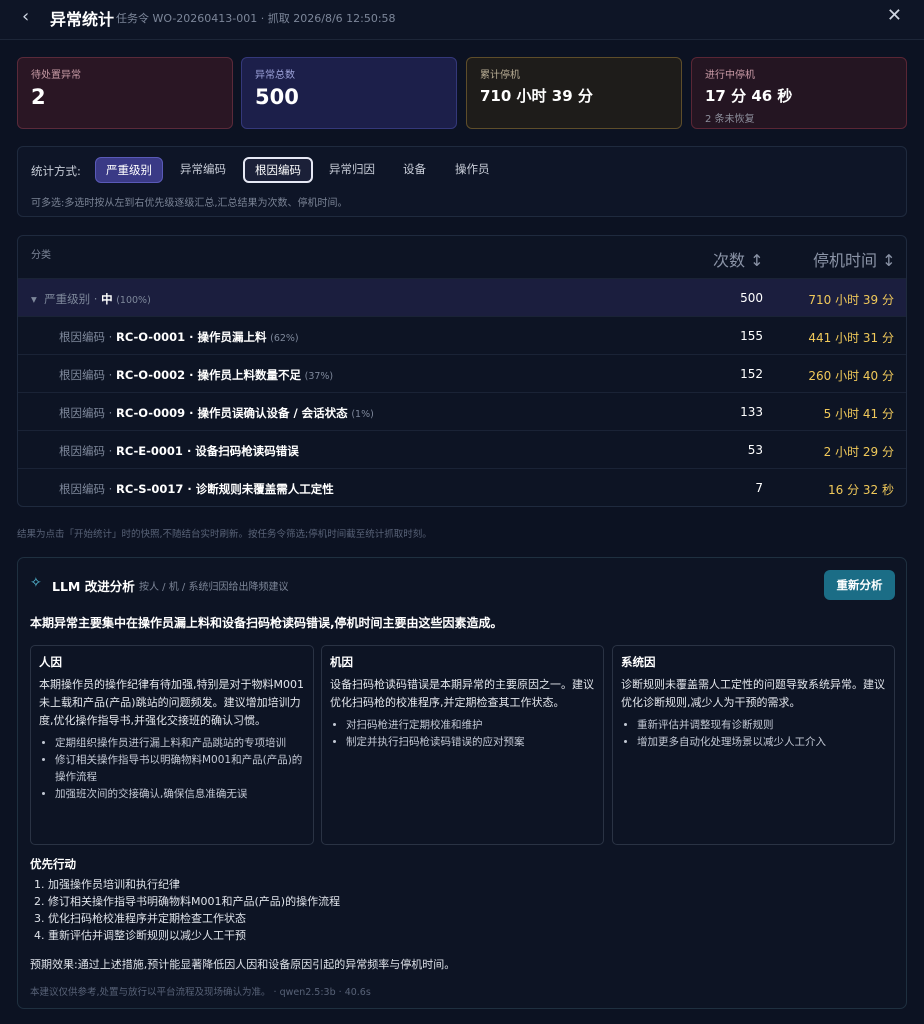  Describe the element at coordinates (25, 16) in the screenshot. I see `back-chevron-icon: ‹` at that location.